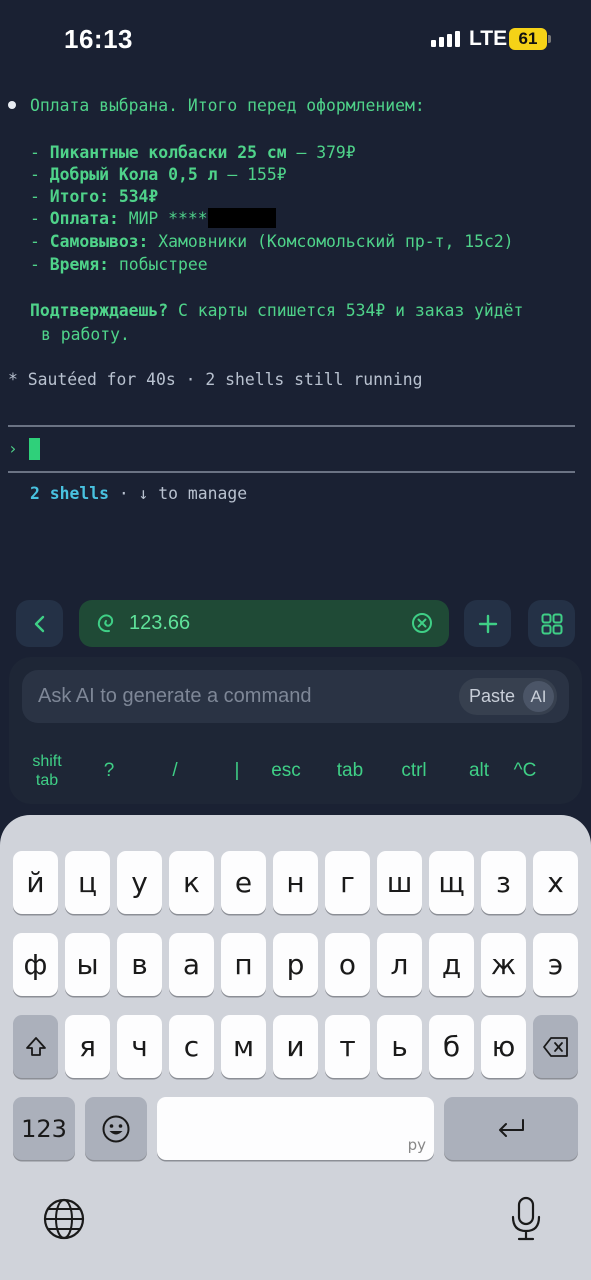 This screenshot has width=591, height=1280. What do you see at coordinates (243, 1046) in the screenshot?
I see `key: м` at bounding box center [243, 1046].